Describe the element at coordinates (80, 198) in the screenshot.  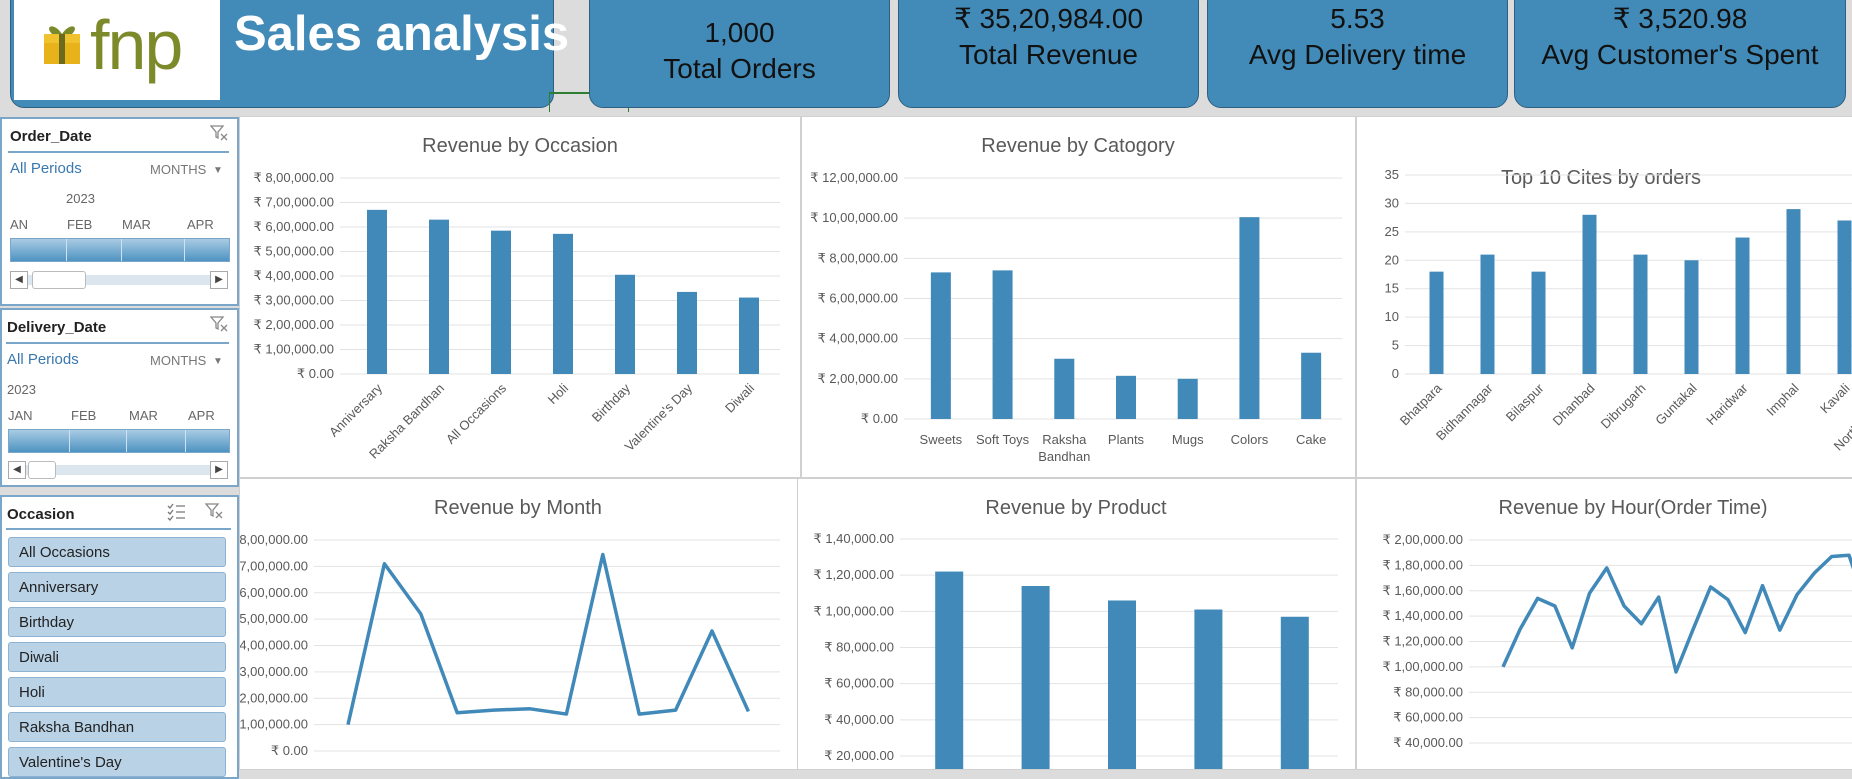
I see `year-label: 2023` at that location.